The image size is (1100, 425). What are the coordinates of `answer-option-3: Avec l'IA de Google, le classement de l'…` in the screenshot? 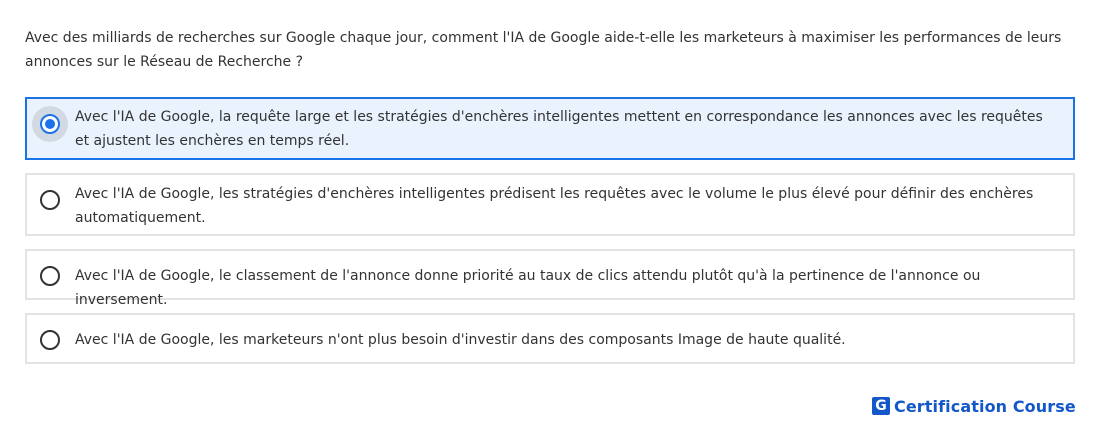 It's located at (550, 278).